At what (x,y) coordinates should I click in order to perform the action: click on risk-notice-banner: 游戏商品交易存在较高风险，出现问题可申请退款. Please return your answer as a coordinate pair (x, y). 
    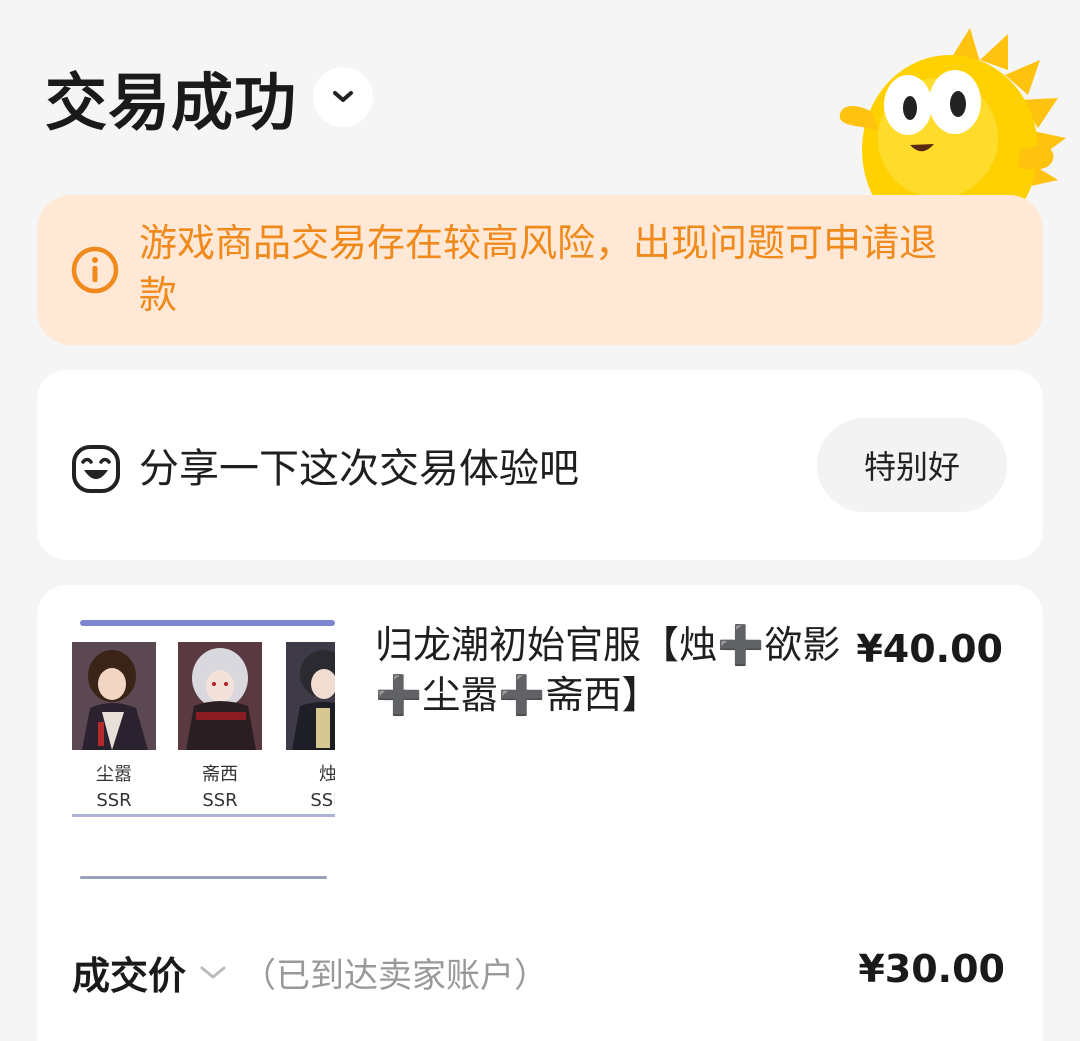
    Looking at the image, I should click on (540, 270).